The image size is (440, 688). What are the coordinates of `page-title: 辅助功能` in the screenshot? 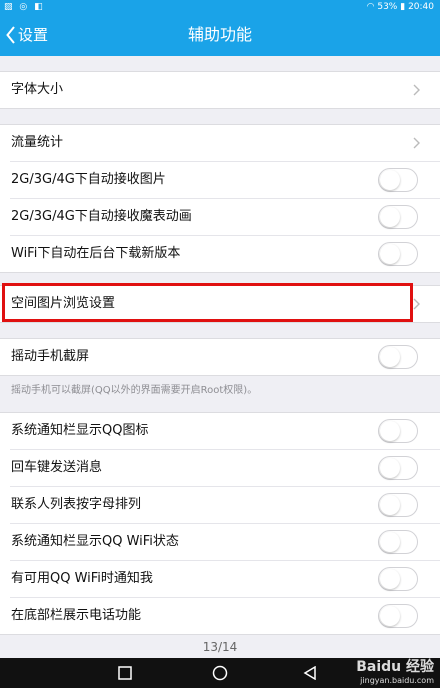 It's located at (219, 34).